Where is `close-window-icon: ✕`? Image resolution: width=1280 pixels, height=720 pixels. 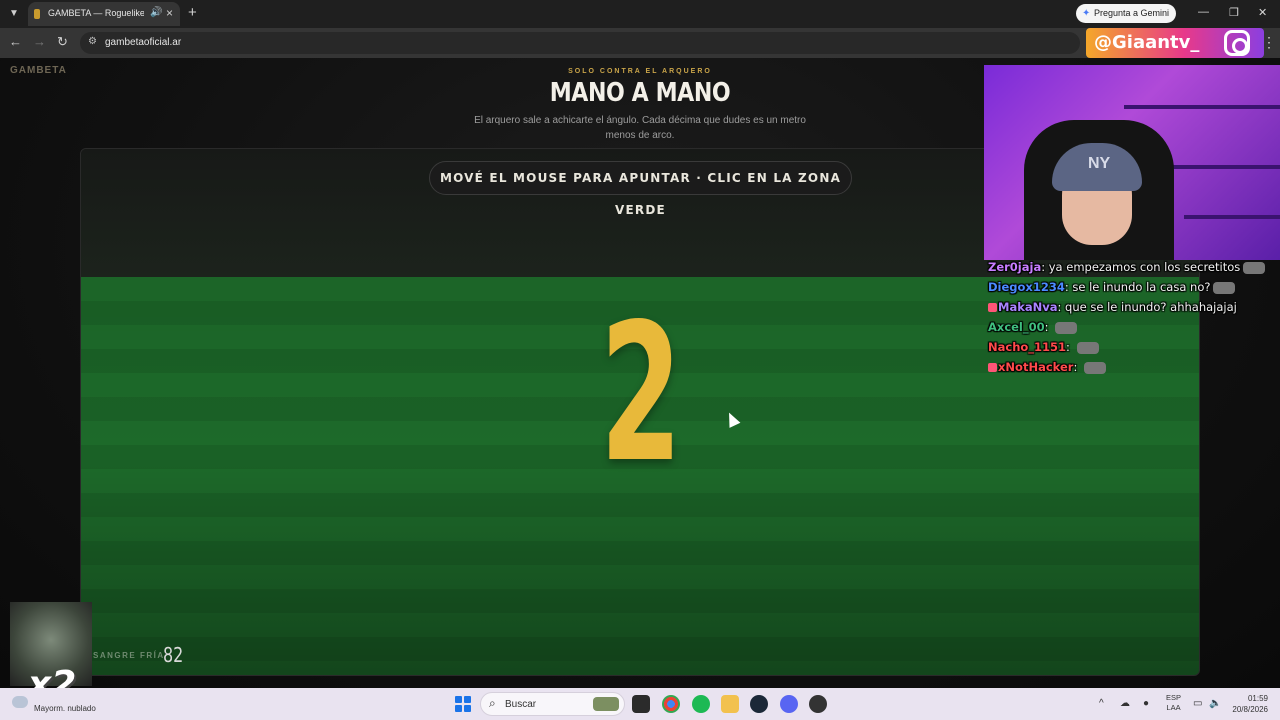
close-window-icon: ✕ is located at coordinates (1262, 12).